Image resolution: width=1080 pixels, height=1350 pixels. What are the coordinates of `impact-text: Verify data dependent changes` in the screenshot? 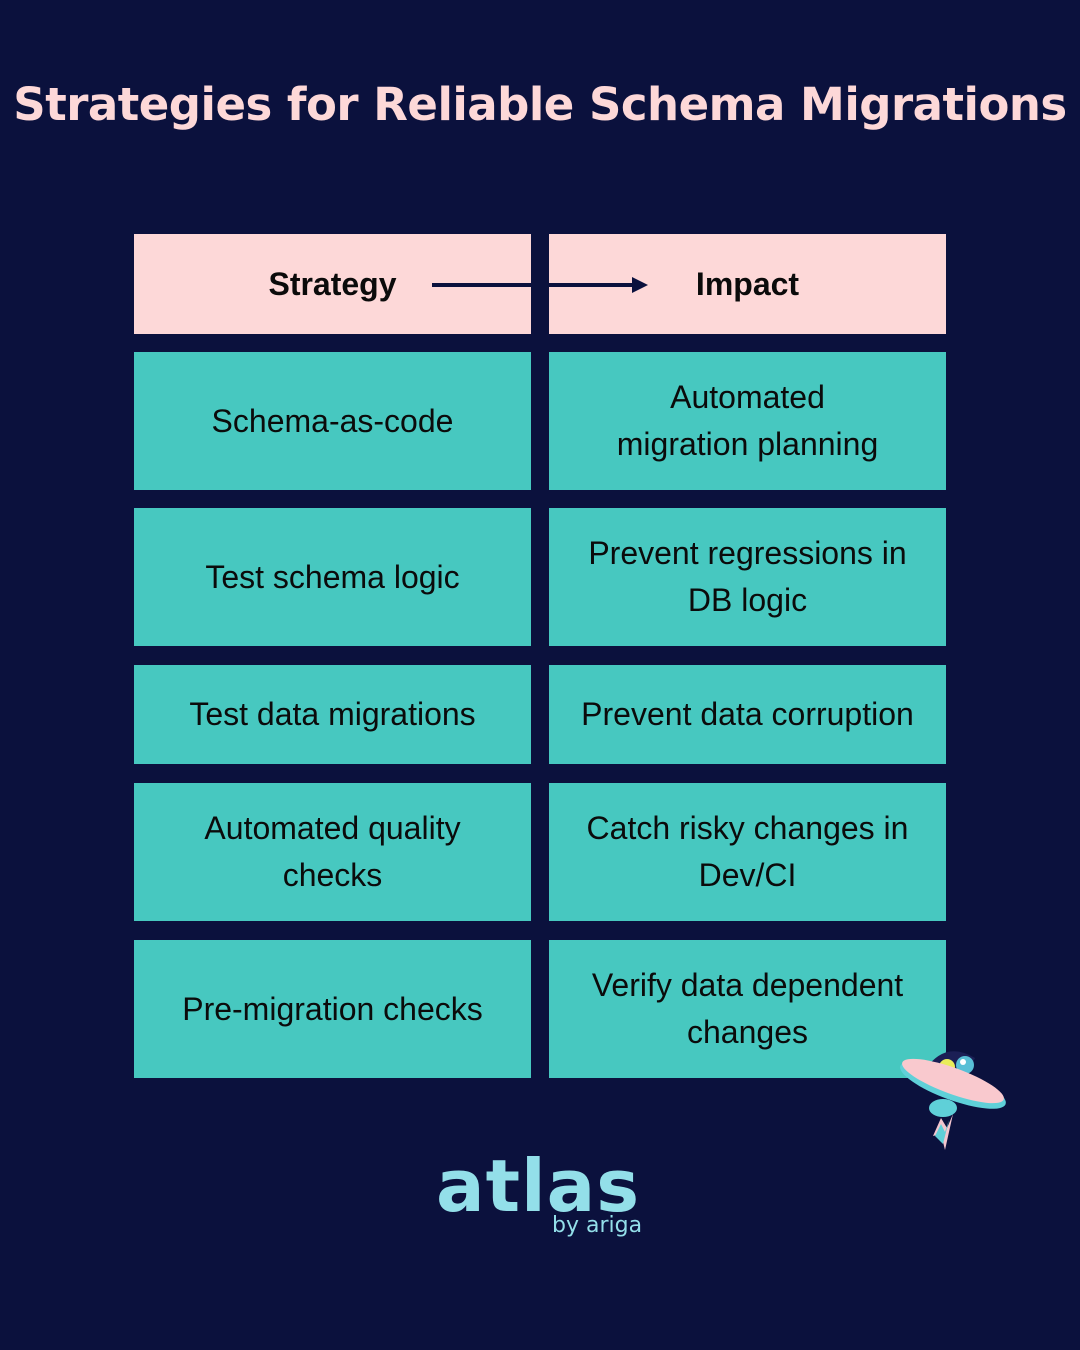 It's located at (747, 1008).